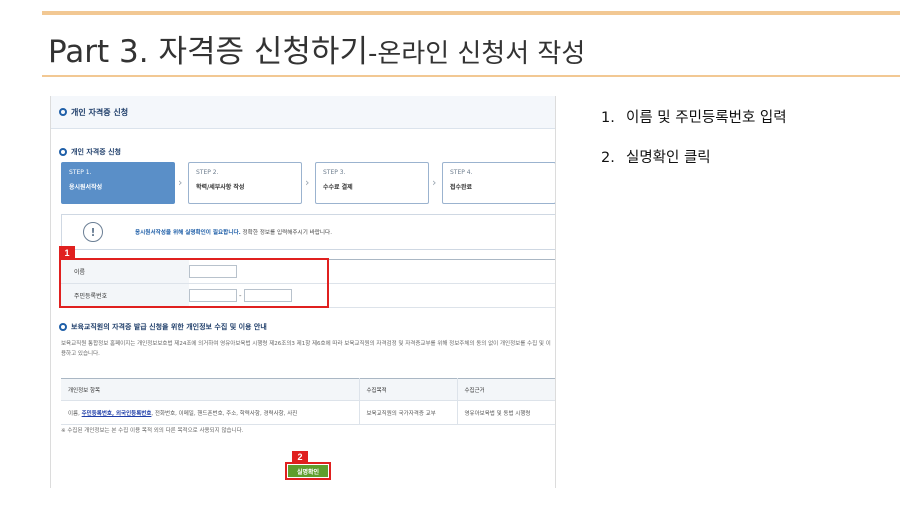  What do you see at coordinates (694, 118) in the screenshot?
I see `instruction-1: 1. 이름 및 주민등록번호 입력` at bounding box center [694, 118].